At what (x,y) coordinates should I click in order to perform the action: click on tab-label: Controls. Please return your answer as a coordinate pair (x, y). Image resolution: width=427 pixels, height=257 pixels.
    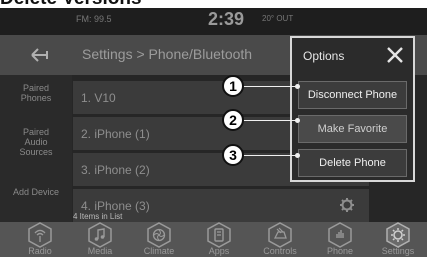
    Looking at the image, I should click on (280, 251).